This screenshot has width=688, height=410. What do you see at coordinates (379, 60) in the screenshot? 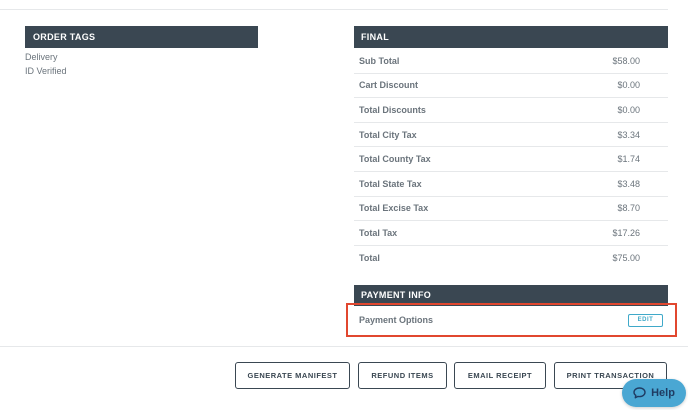
I see `row-label: Sub Total` at bounding box center [379, 60].